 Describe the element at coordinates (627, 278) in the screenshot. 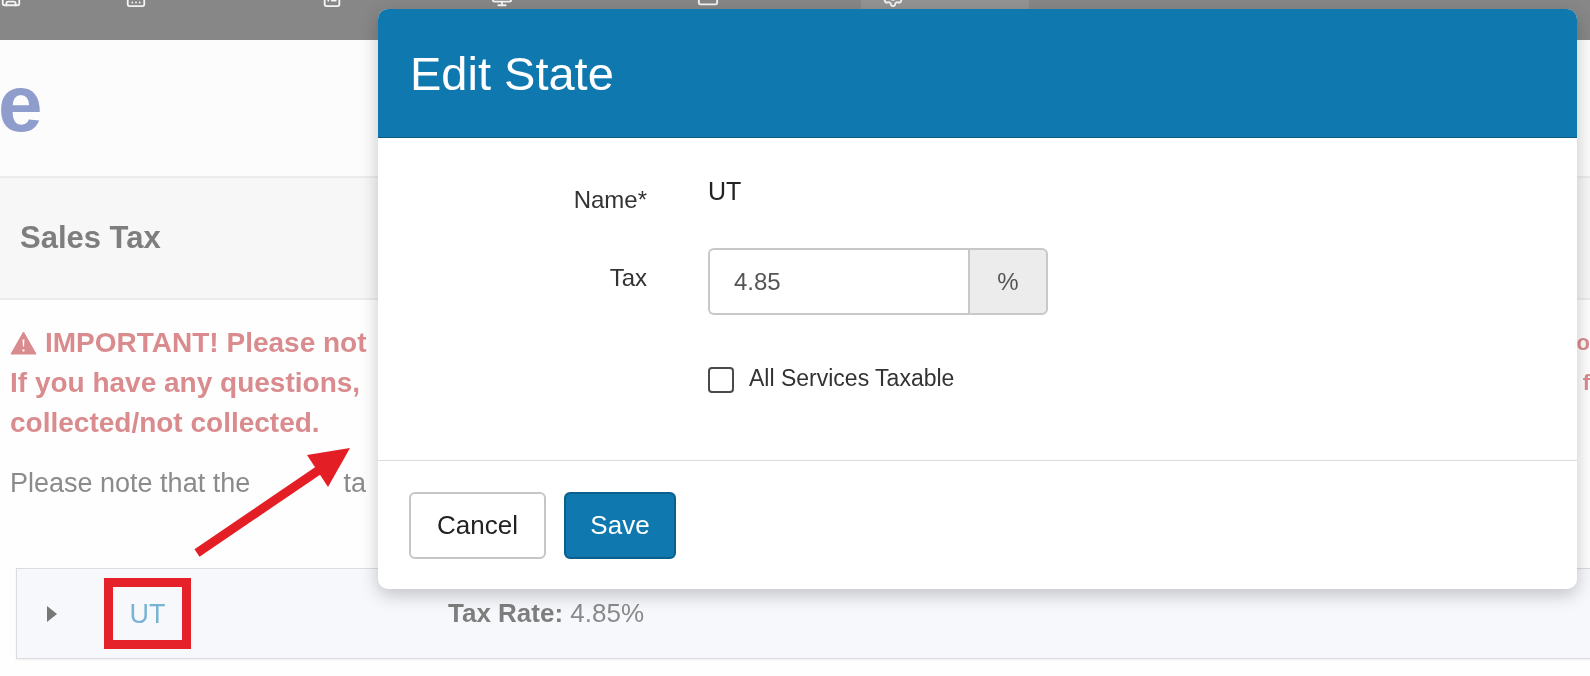

I see `field-label: Tax` at that location.